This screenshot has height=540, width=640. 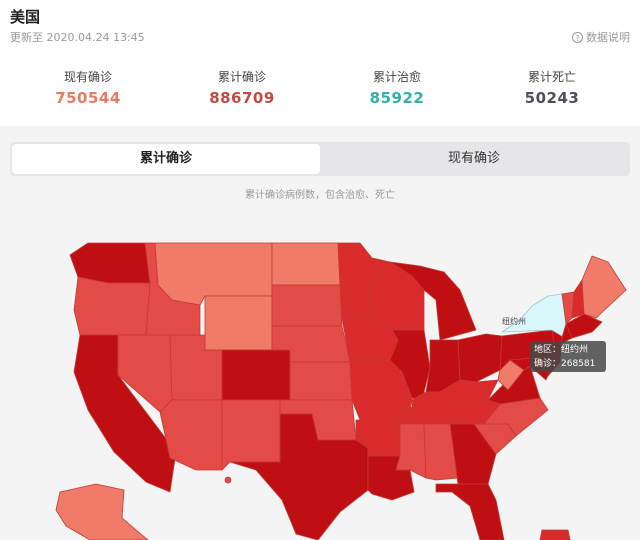 What do you see at coordinates (552, 87) in the screenshot?
I see `stat-total-deaths: 累计死亡 50243` at bounding box center [552, 87].